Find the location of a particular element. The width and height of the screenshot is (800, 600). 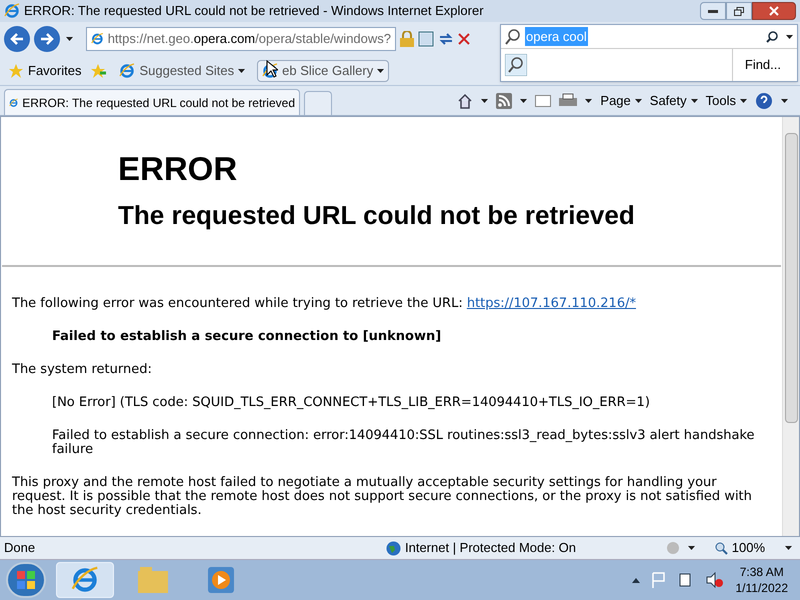

page-paragraph: The system returned: is located at coordinates (82, 370).